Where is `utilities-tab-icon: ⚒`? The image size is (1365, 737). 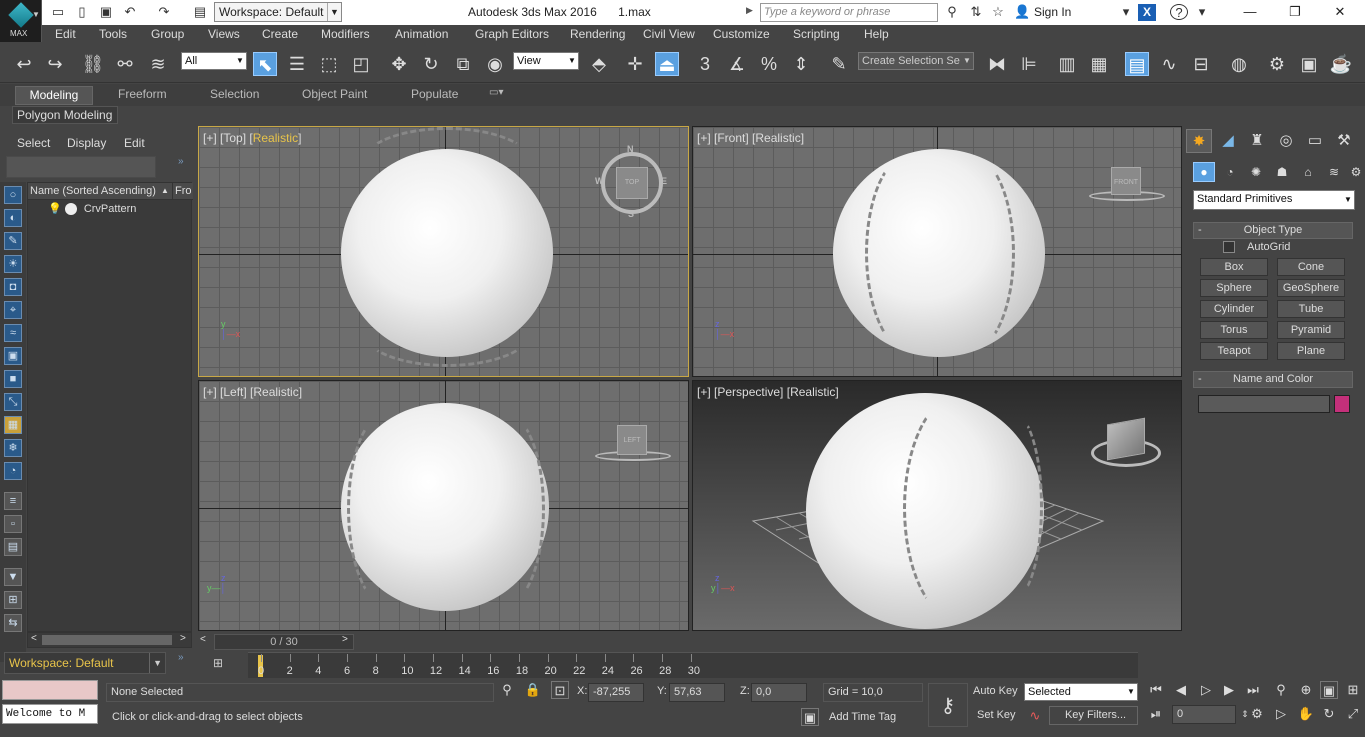
utilities-tab-icon: ⚒ is located at coordinates (1344, 141).